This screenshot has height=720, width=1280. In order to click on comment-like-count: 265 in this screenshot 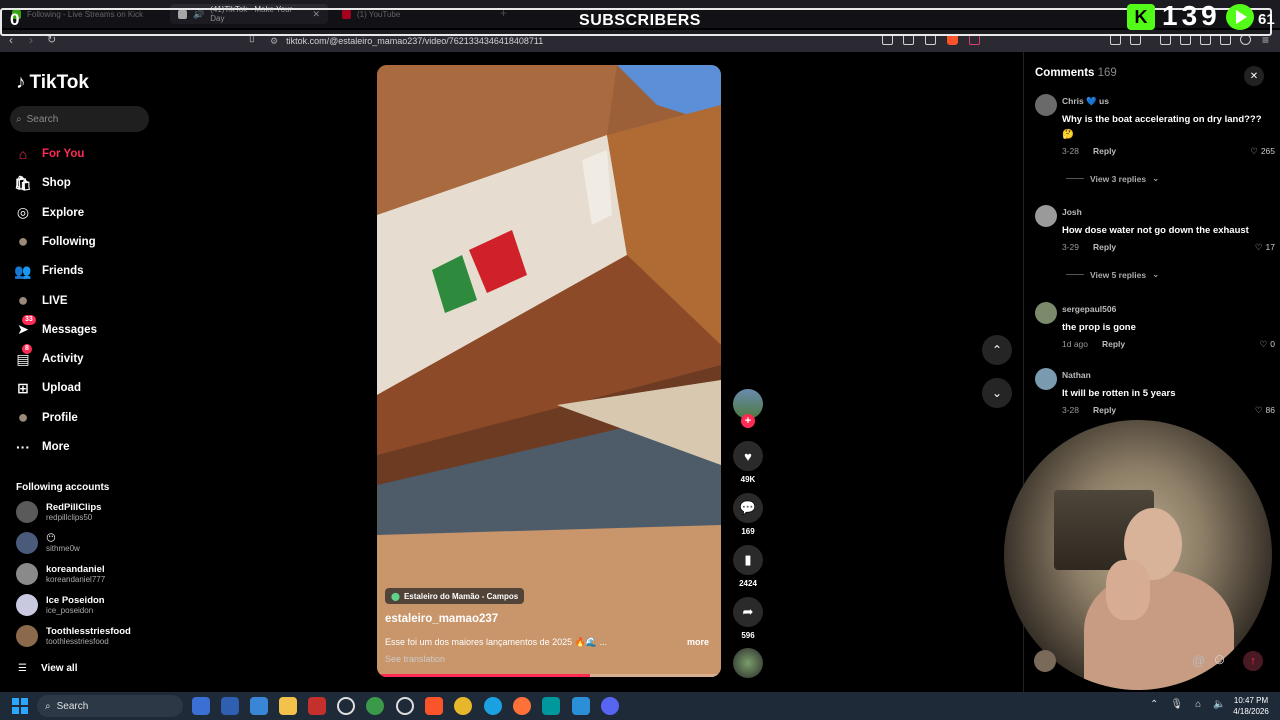, I will do `click(1267, 151)`.